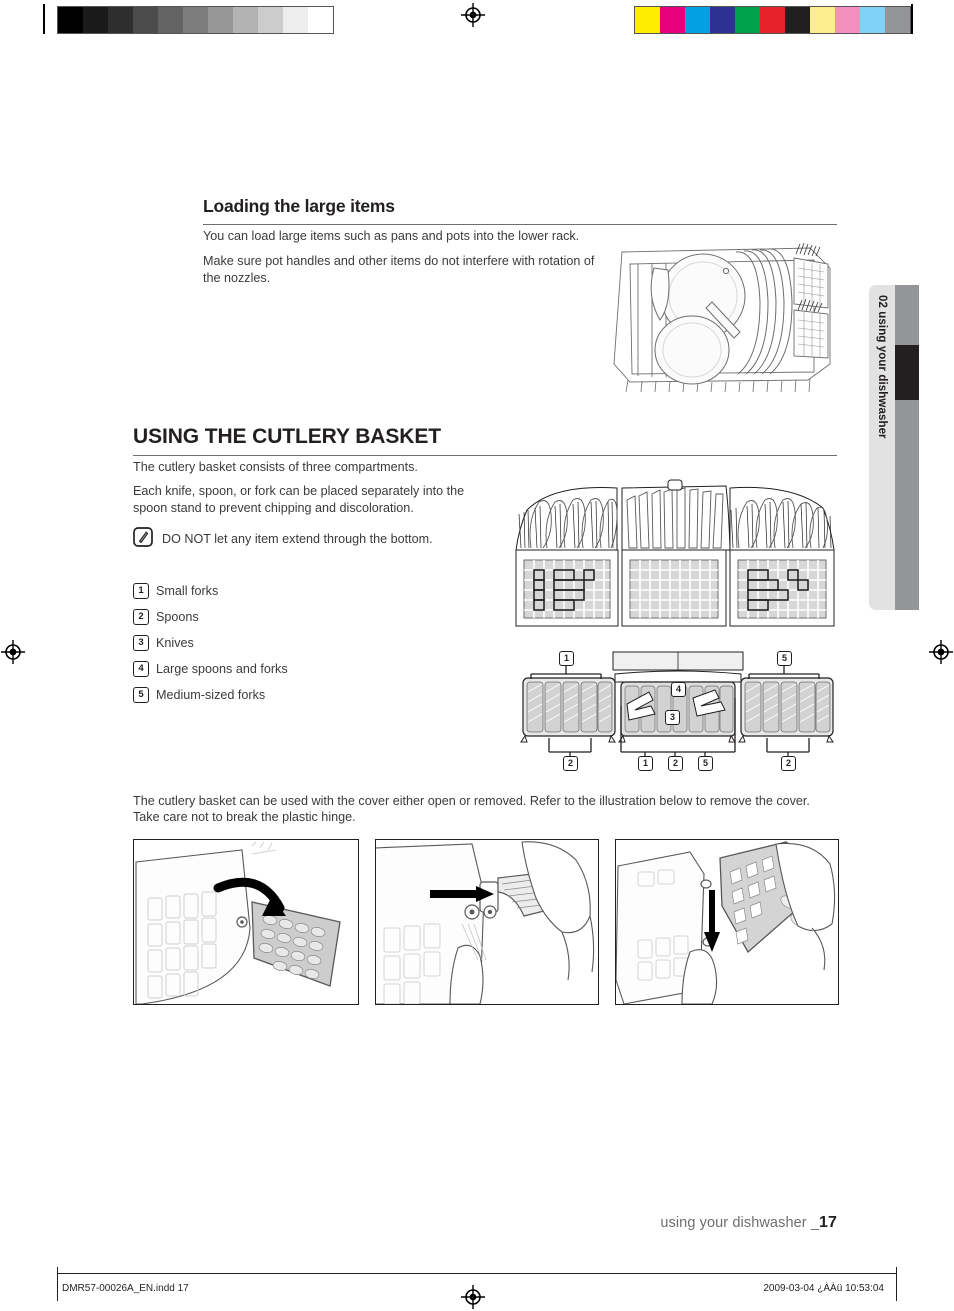  I want to click on print-source-file: DMR57-00026A_EN.indd 17, so click(125, 1288).